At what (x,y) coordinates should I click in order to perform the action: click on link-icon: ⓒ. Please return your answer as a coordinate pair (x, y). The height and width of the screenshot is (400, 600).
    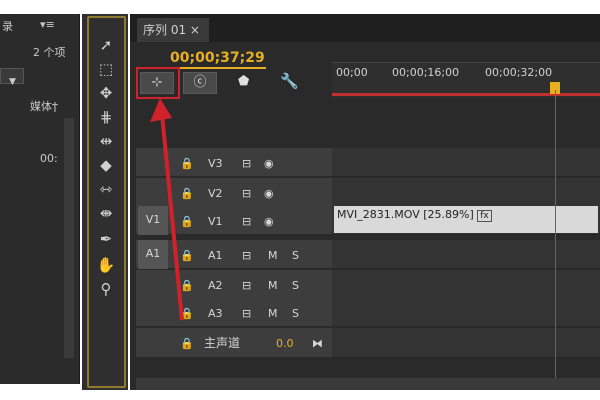
    Looking at the image, I should click on (200, 82).